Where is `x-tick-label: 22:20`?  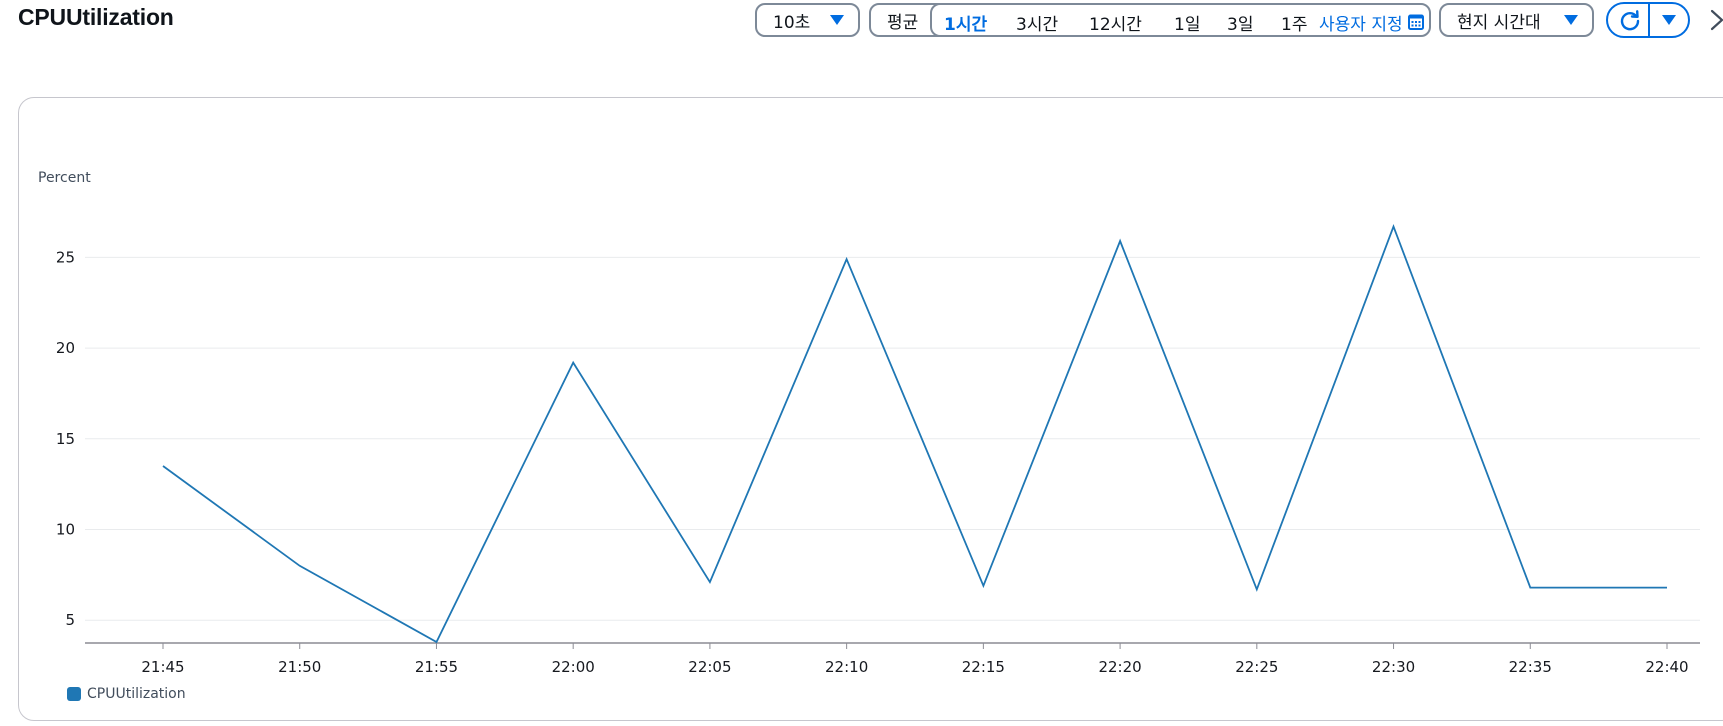
x-tick-label: 22:20 is located at coordinates (1119, 667).